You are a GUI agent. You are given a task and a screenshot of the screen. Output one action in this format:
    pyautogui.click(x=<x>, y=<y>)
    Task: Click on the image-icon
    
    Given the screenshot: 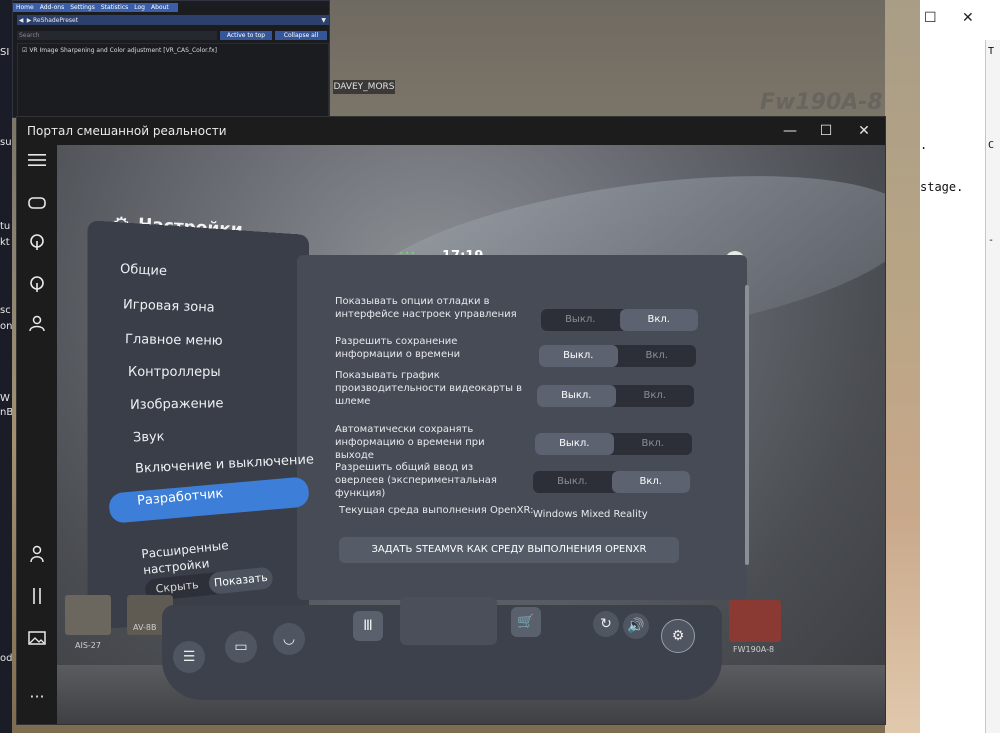 What is the action you would take?
    pyautogui.click(x=37, y=641)
    